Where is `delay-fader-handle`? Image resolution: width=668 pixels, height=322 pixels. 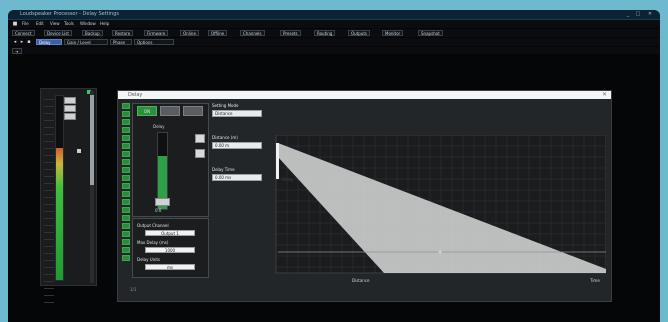
delay-fader-handle is located at coordinates (162, 202).